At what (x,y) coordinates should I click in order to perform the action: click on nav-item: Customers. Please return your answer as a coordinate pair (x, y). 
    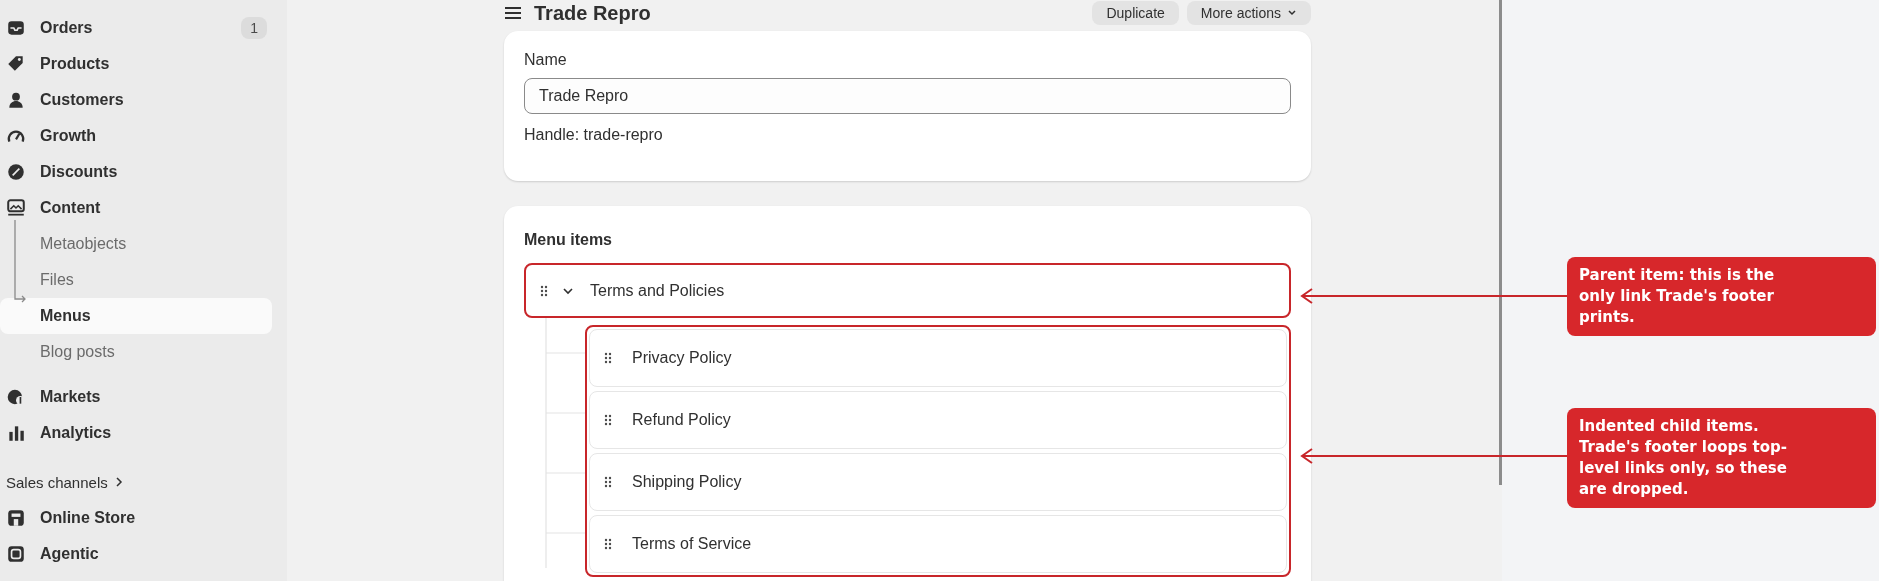
    Looking at the image, I should click on (143, 100).